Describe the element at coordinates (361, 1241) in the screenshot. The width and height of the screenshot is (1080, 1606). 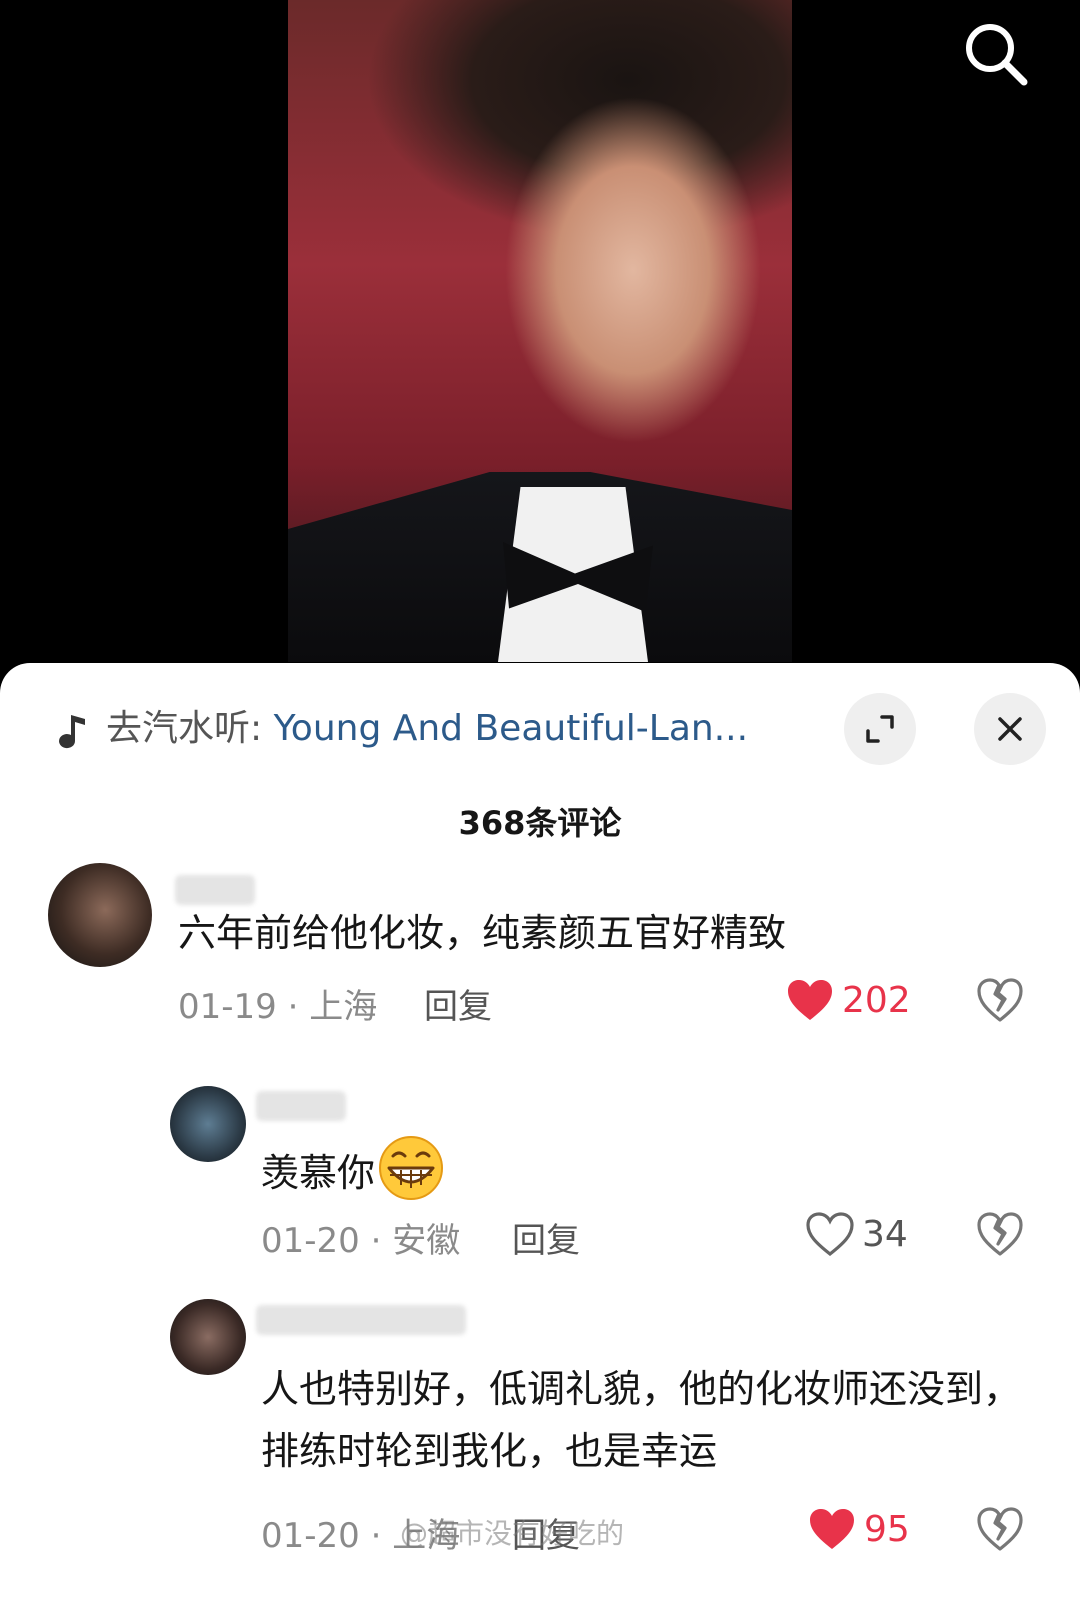
I see `comment-date-location: 01-20 · 安徽` at that location.